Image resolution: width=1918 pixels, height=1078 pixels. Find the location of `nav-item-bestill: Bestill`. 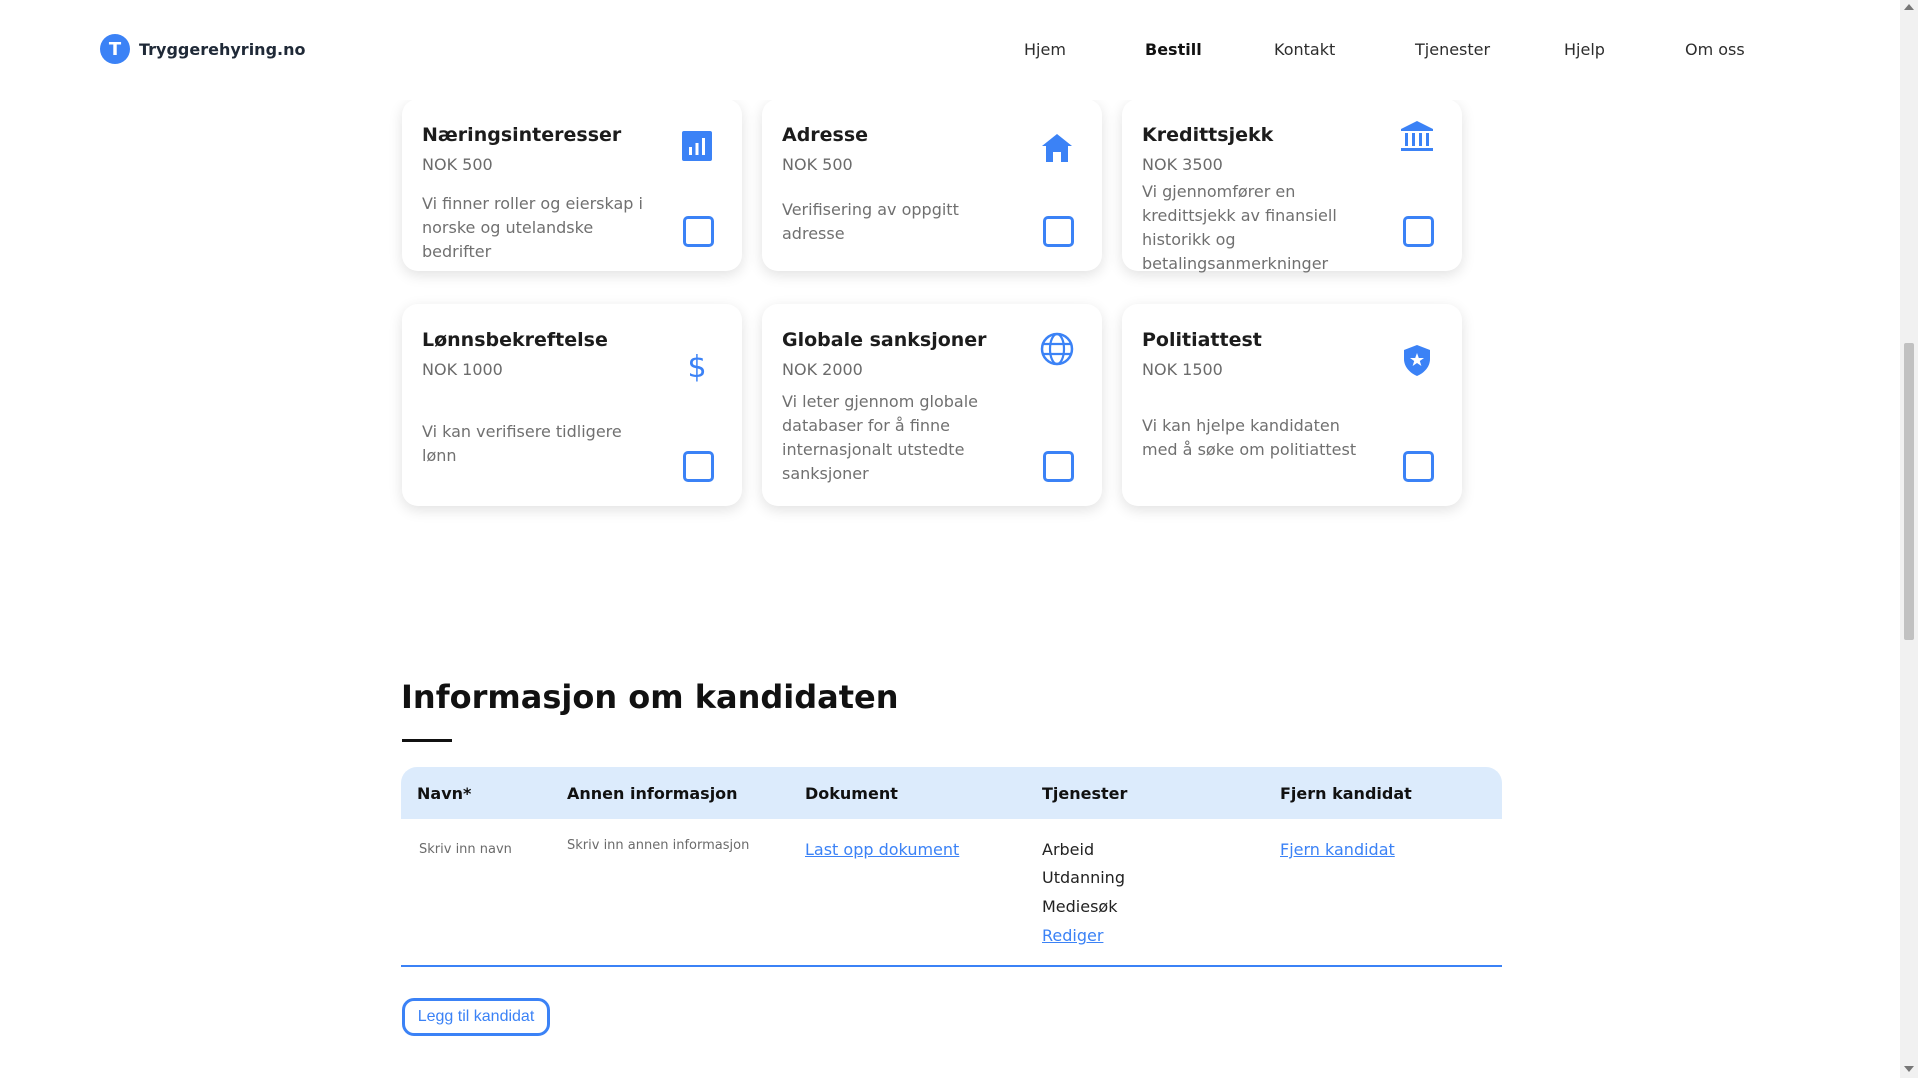

nav-item-bestill: Bestill is located at coordinates (1173, 49).